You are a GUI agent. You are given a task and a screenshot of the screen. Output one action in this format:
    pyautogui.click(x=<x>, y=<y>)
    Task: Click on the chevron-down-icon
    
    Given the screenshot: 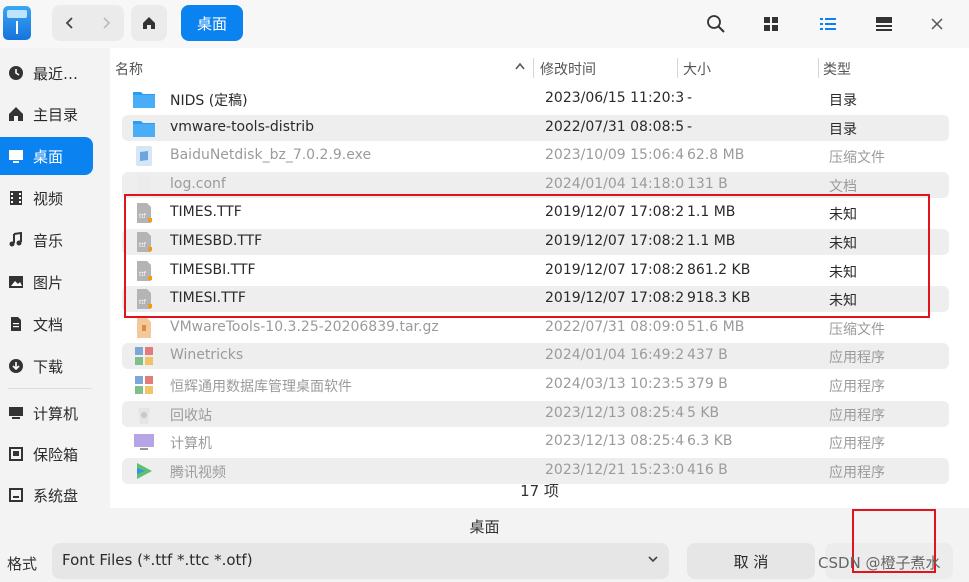 What is the action you would take?
    pyautogui.click(x=653, y=560)
    